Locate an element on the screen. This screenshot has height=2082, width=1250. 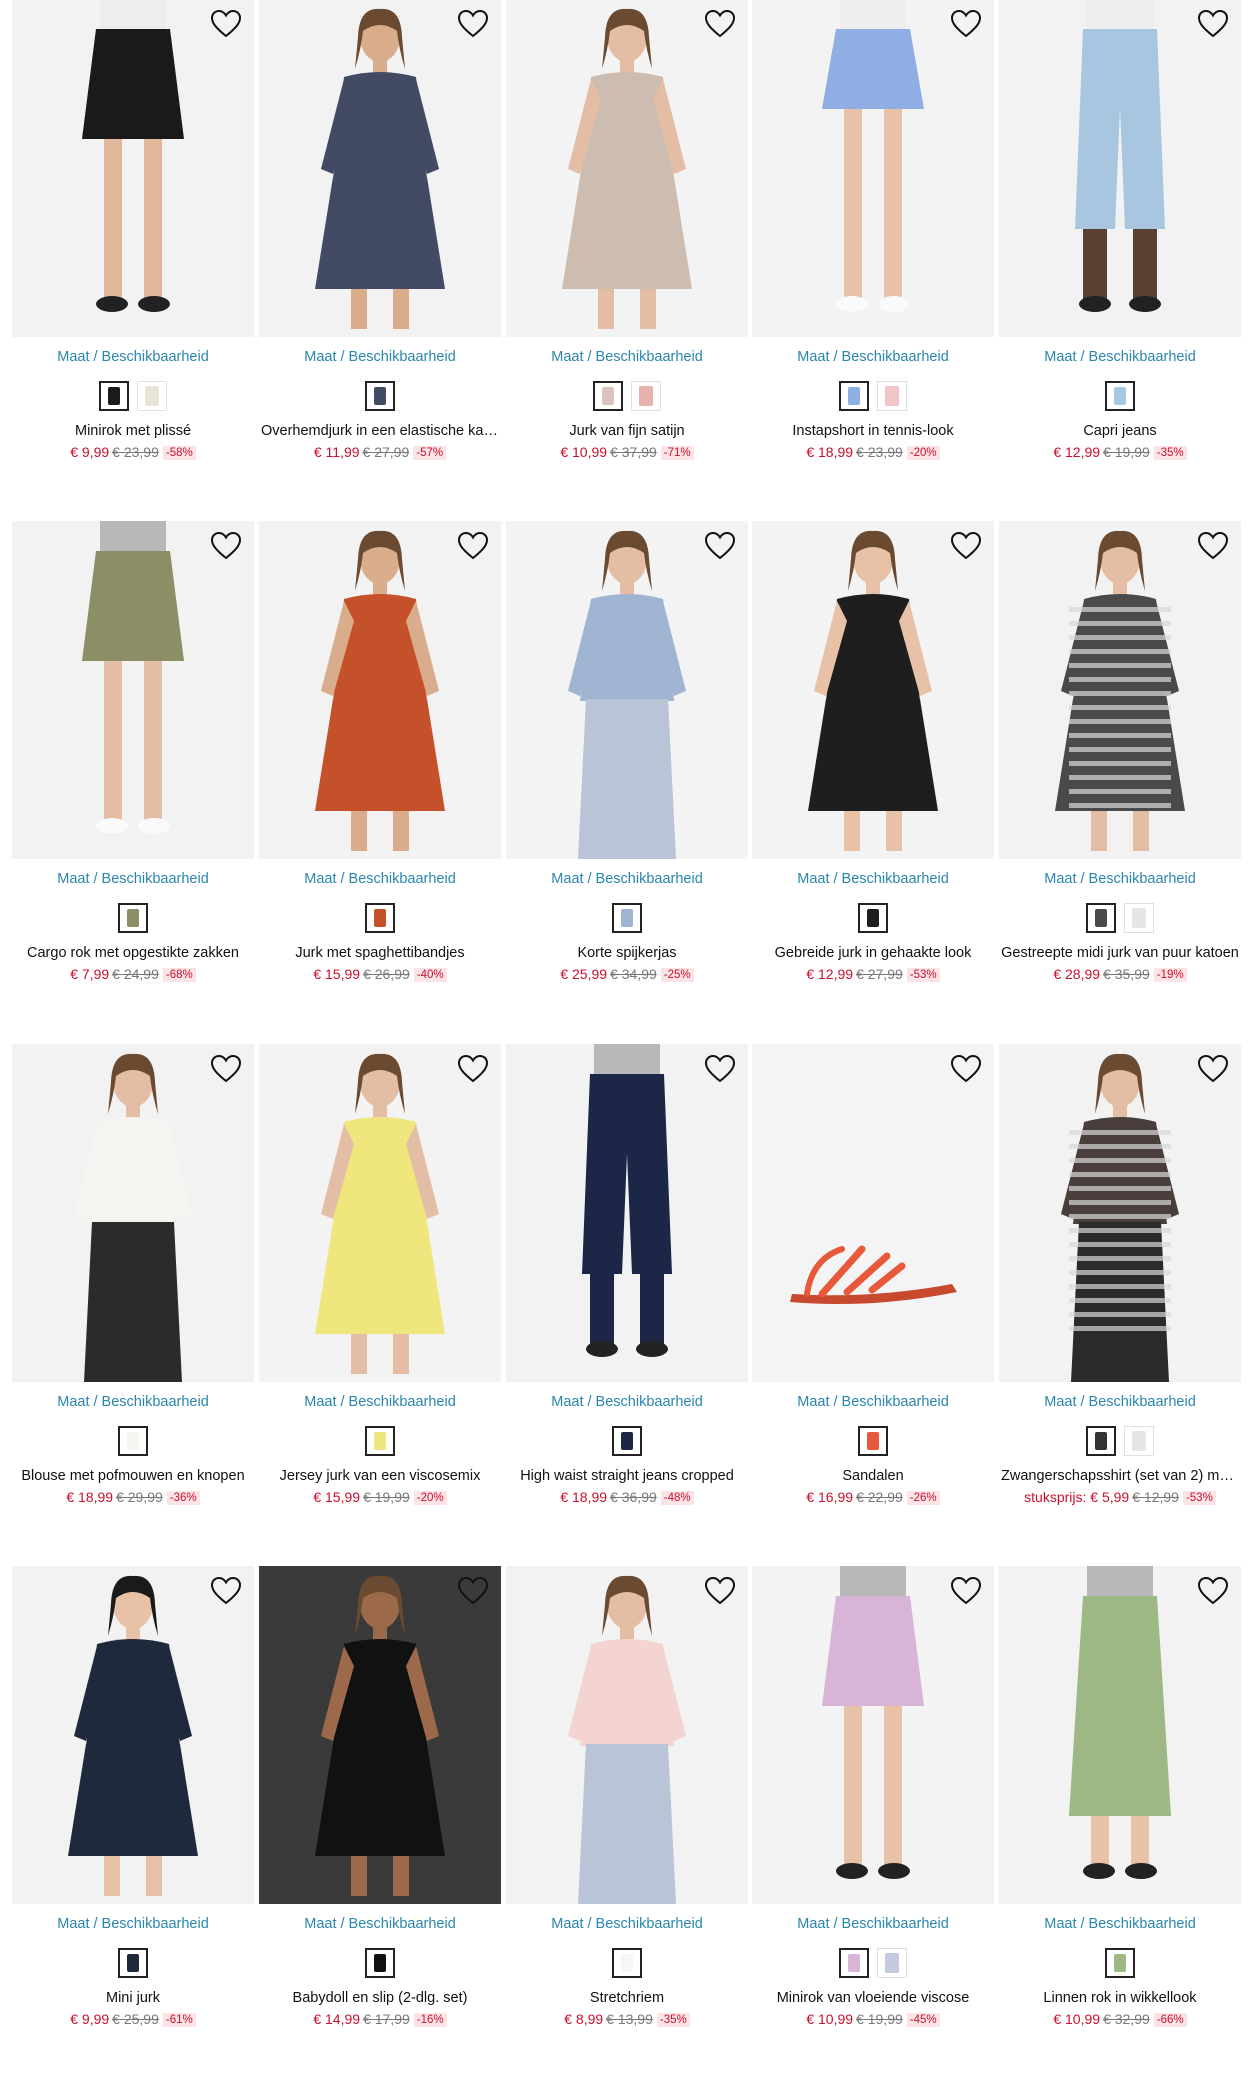
product-name: Stretchriem is located at coordinates (627, 1998).